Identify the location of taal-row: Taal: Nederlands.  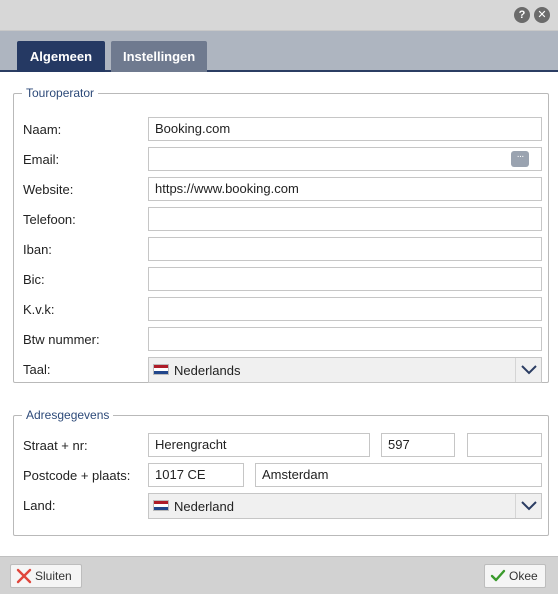
(281, 370).